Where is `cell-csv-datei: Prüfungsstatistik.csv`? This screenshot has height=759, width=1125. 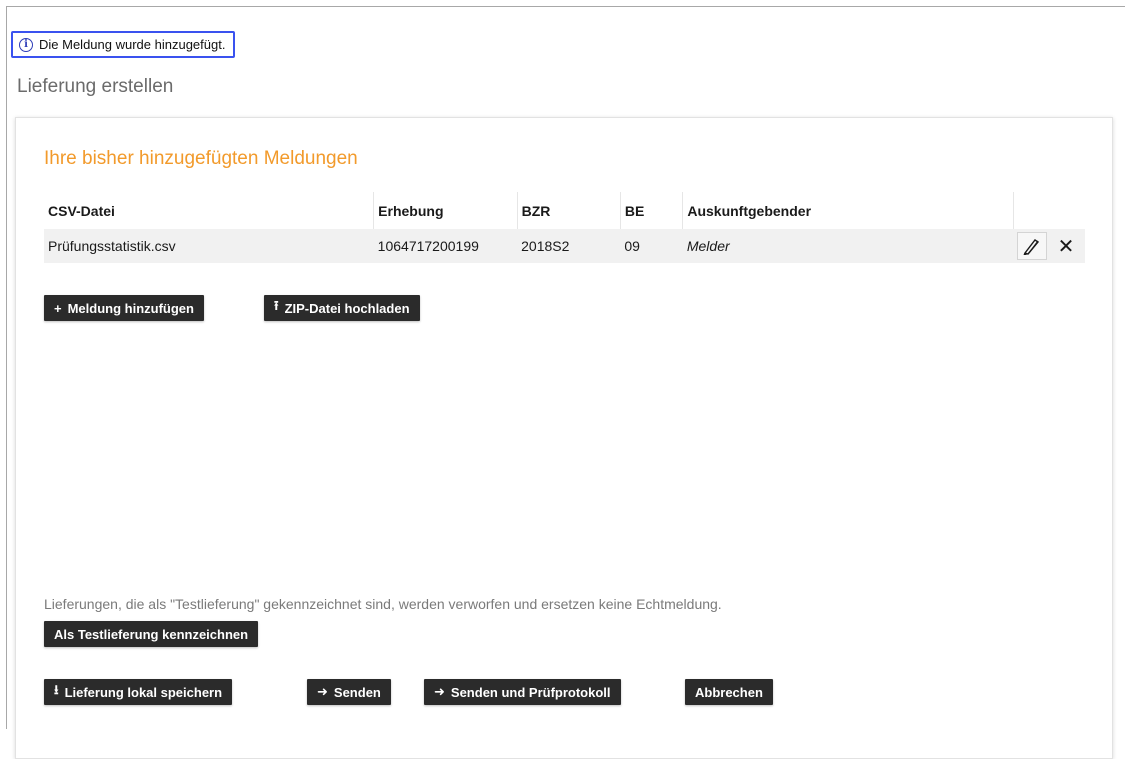
cell-csv-datei: Prüfungsstatistik.csv is located at coordinates (209, 246).